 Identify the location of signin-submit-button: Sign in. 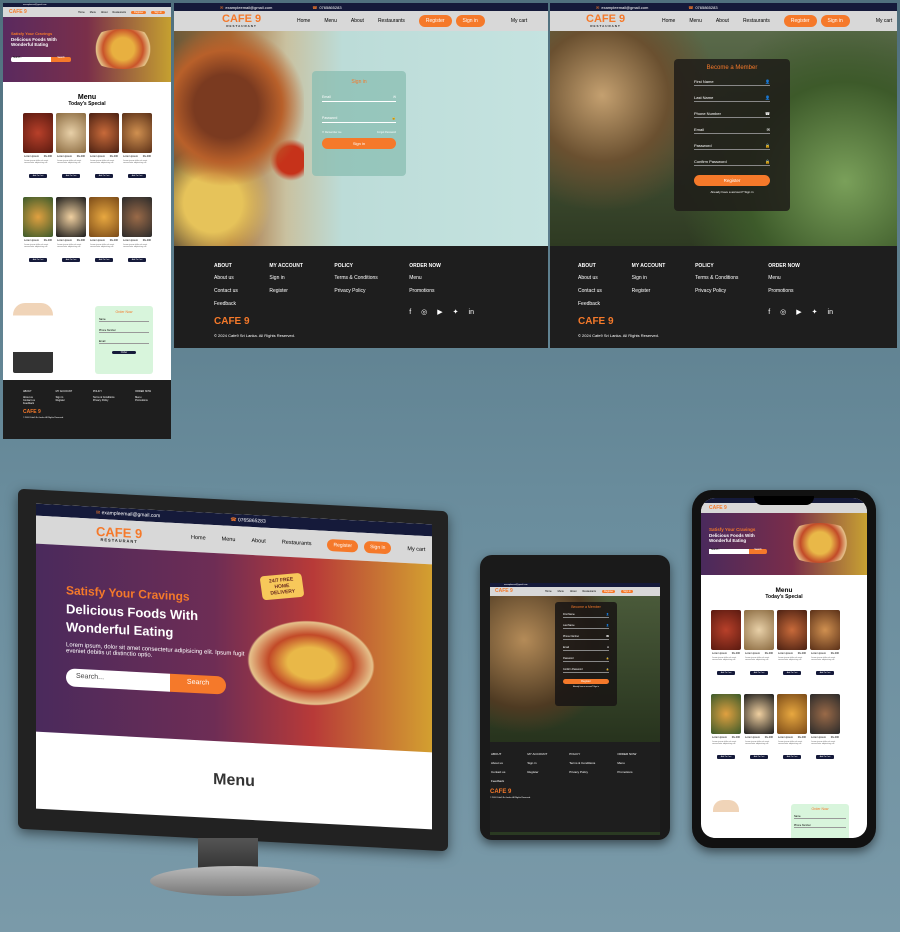
(359, 143).